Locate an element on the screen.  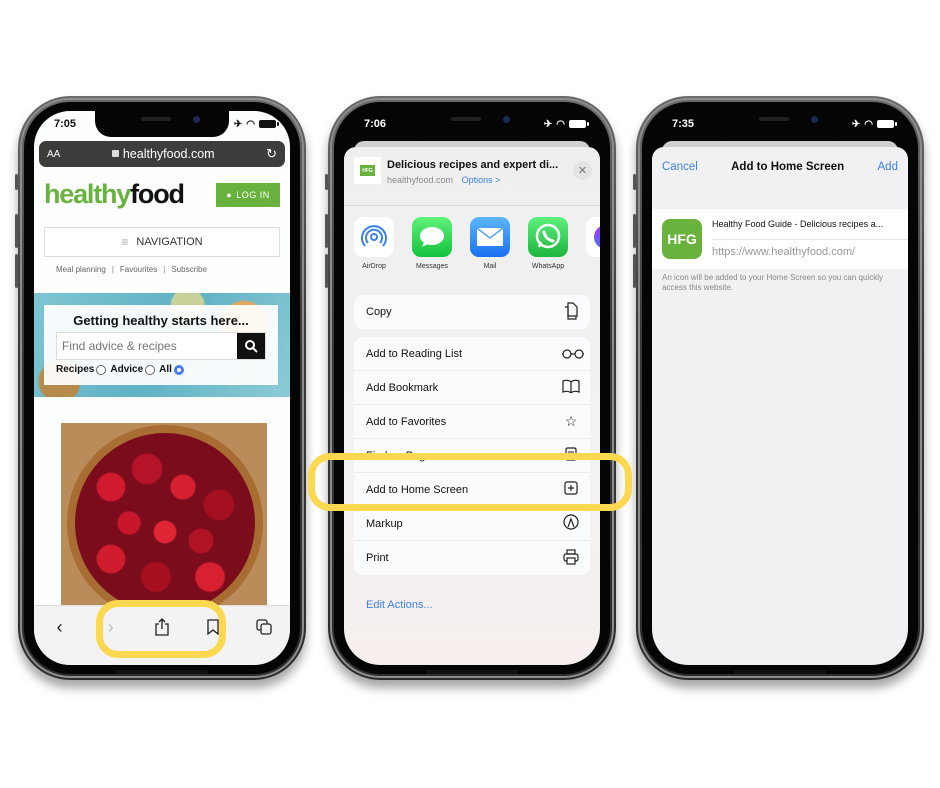
share-apps-row: AirDrop Messages Mail WhatsApp is located at coordinates (477, 243).